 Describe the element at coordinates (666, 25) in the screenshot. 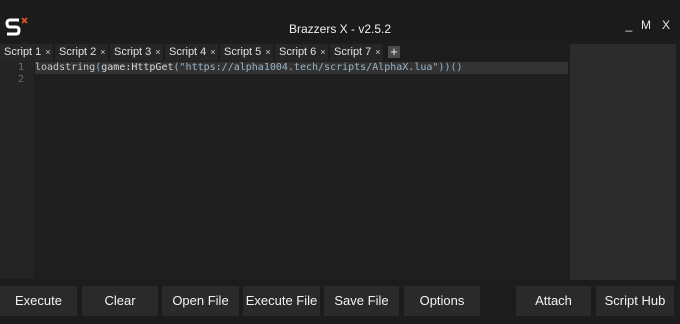

I see `close-button: X` at that location.